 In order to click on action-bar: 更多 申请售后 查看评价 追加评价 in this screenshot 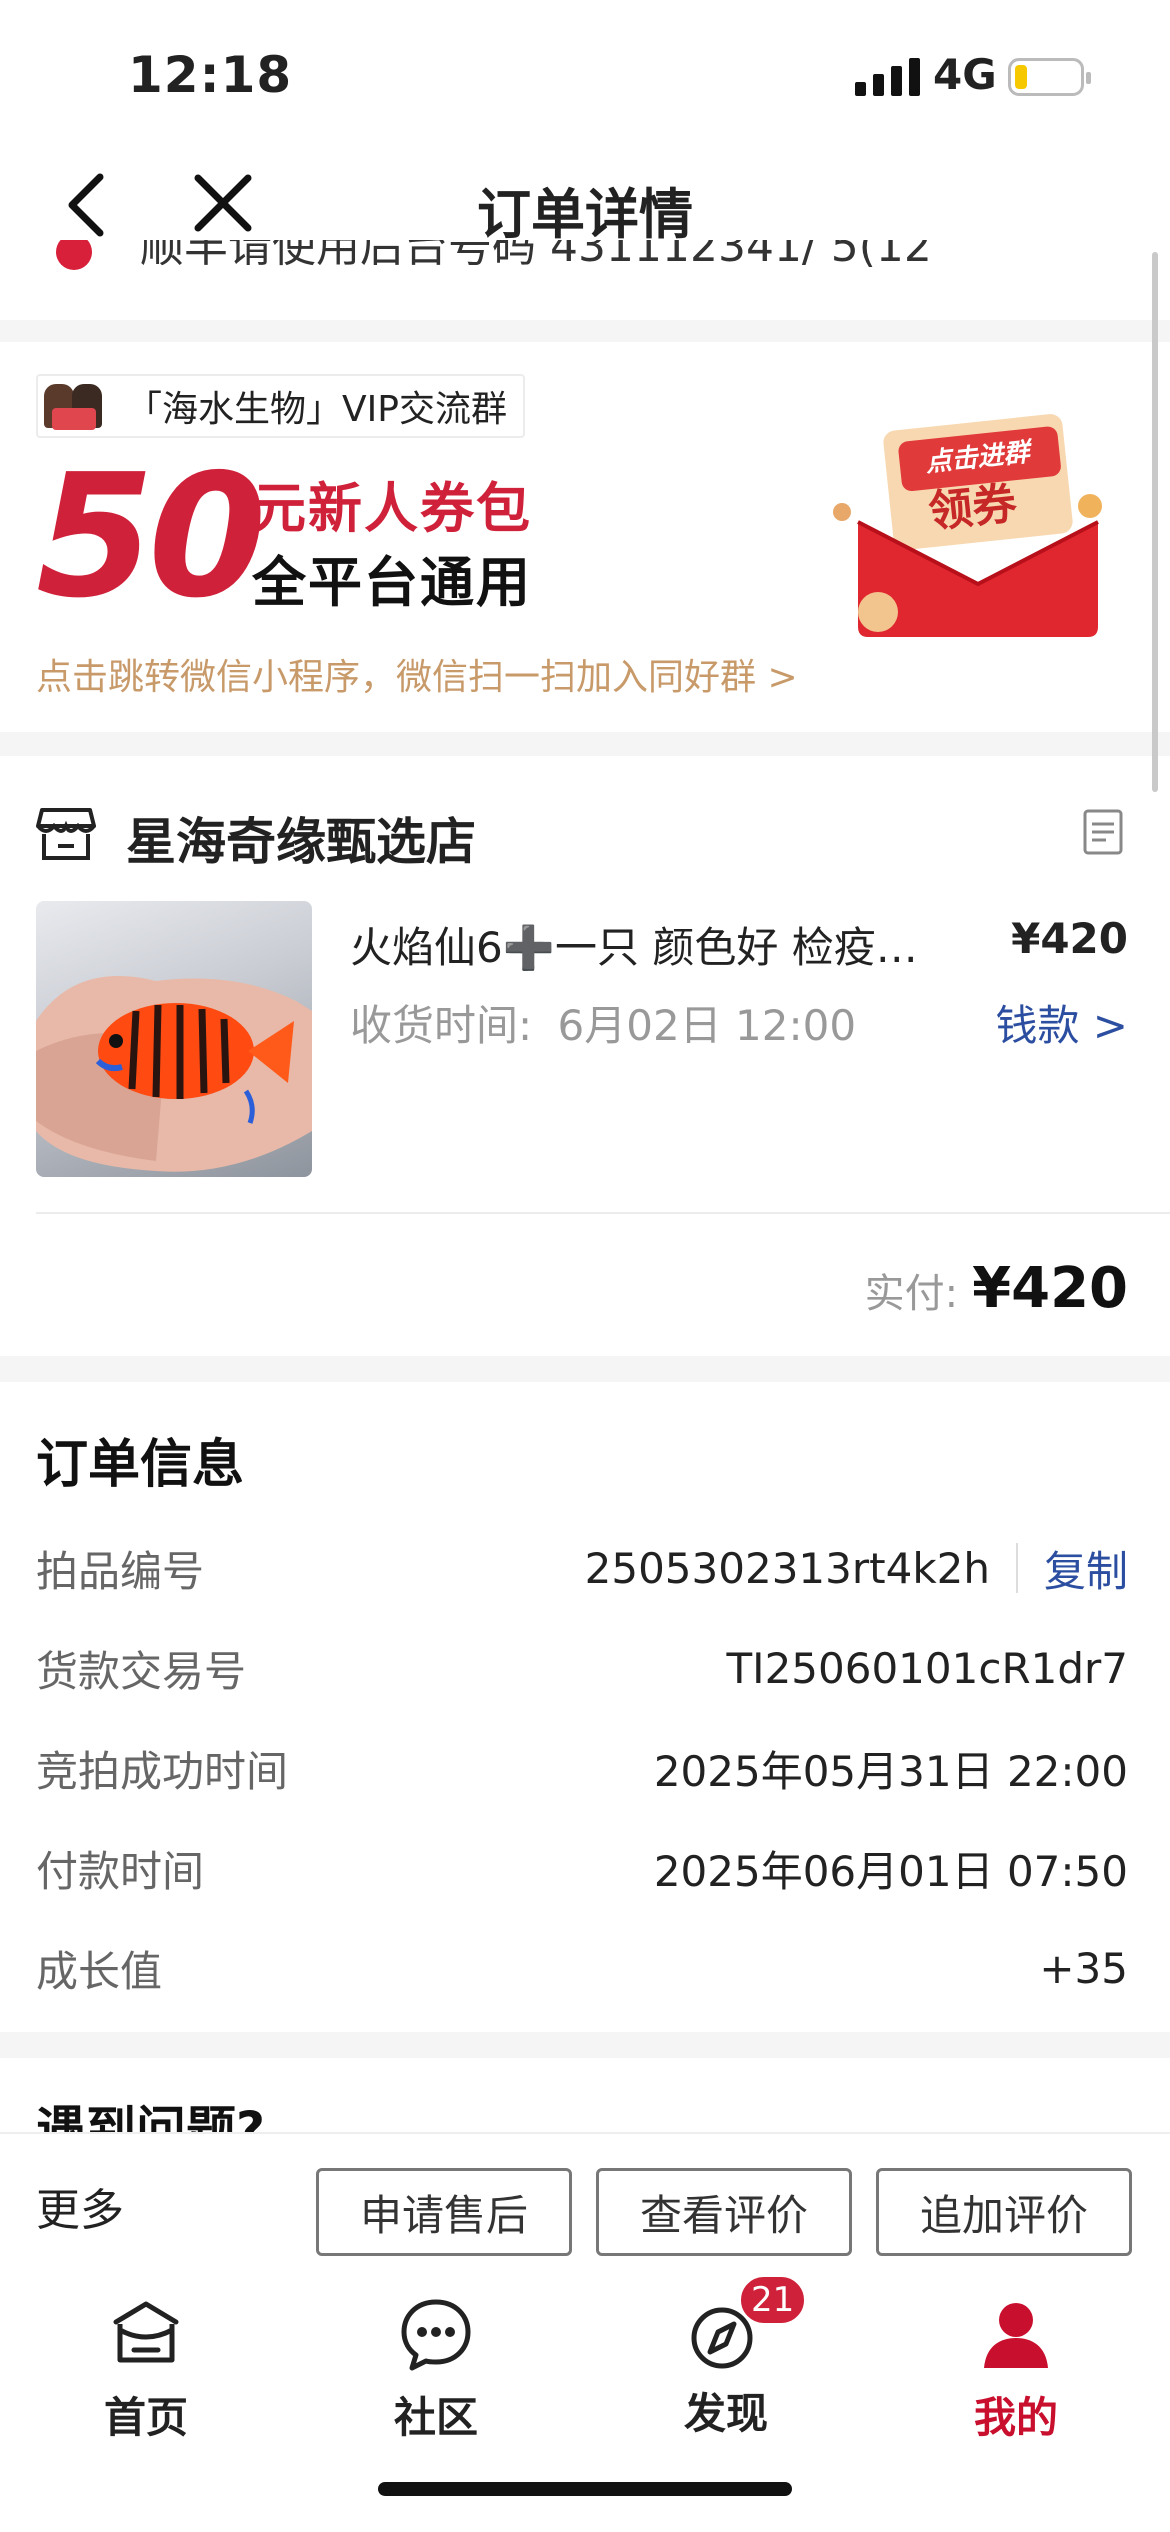, I will do `click(585, 2202)`.